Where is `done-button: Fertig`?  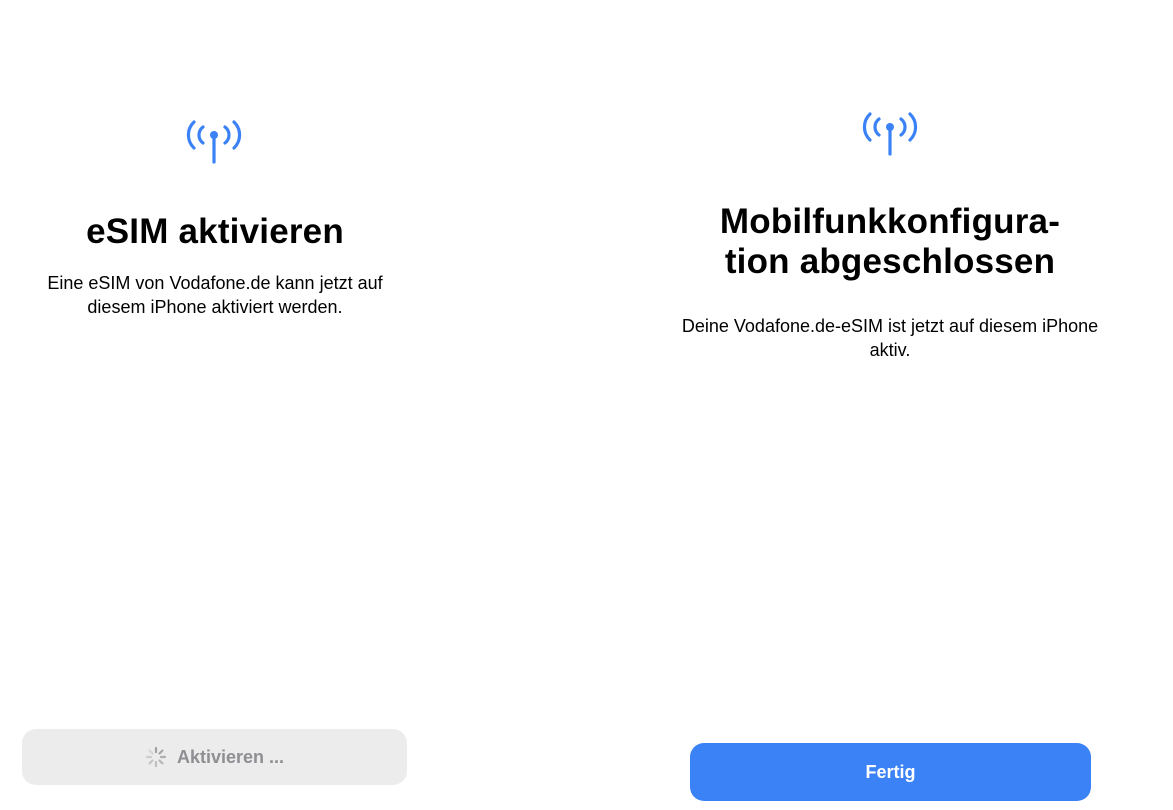
done-button: Fertig is located at coordinates (890, 772).